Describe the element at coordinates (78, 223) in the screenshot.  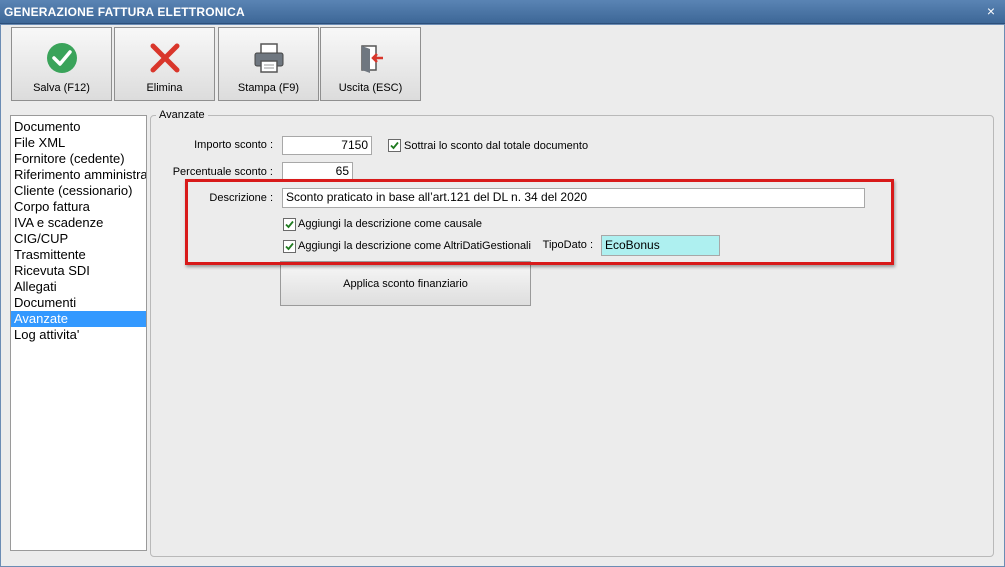
I see `nav-item-iva-scadenze: IVA e scadenze` at that location.